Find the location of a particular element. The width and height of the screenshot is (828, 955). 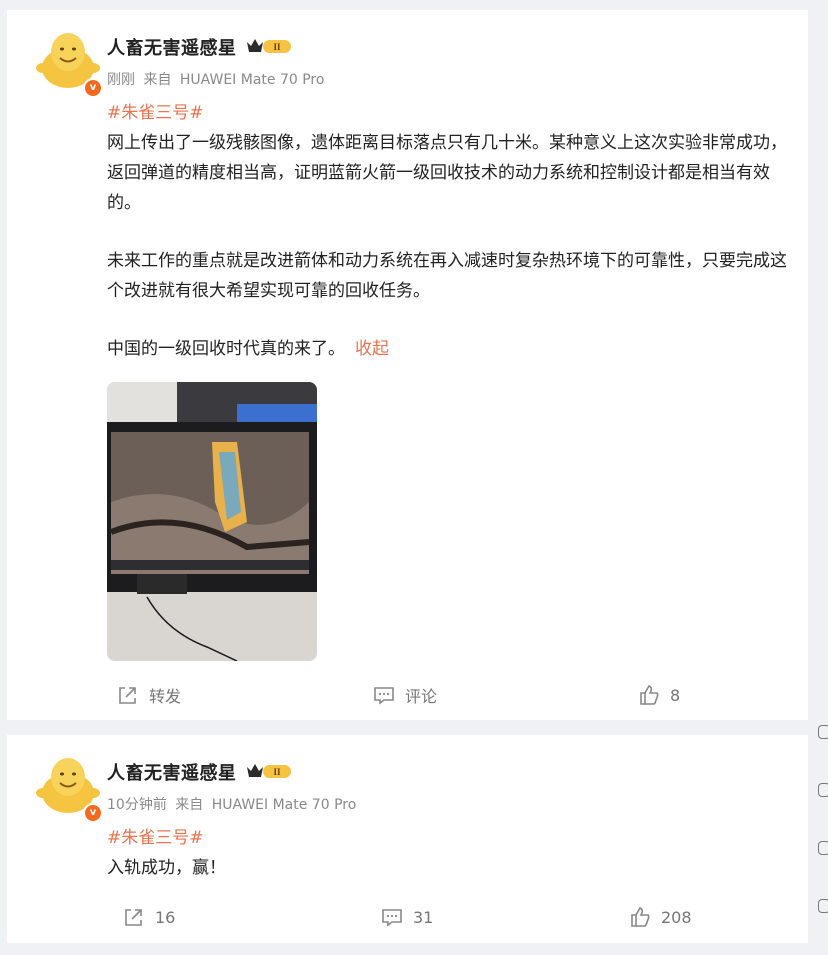

repost-button: 16 is located at coordinates (149, 917).